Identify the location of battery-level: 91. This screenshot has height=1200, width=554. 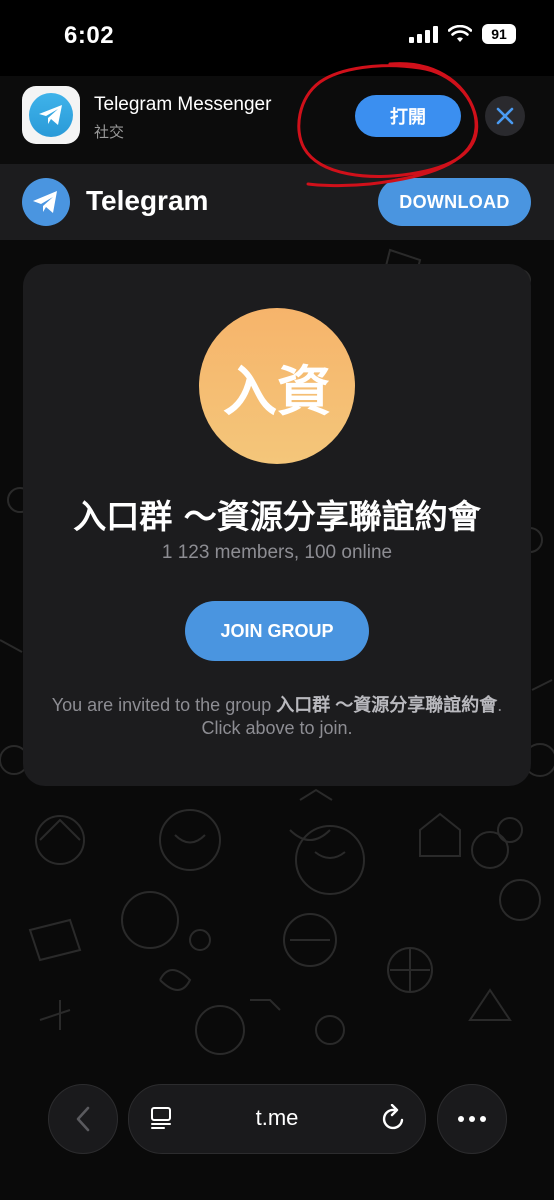
(499, 34).